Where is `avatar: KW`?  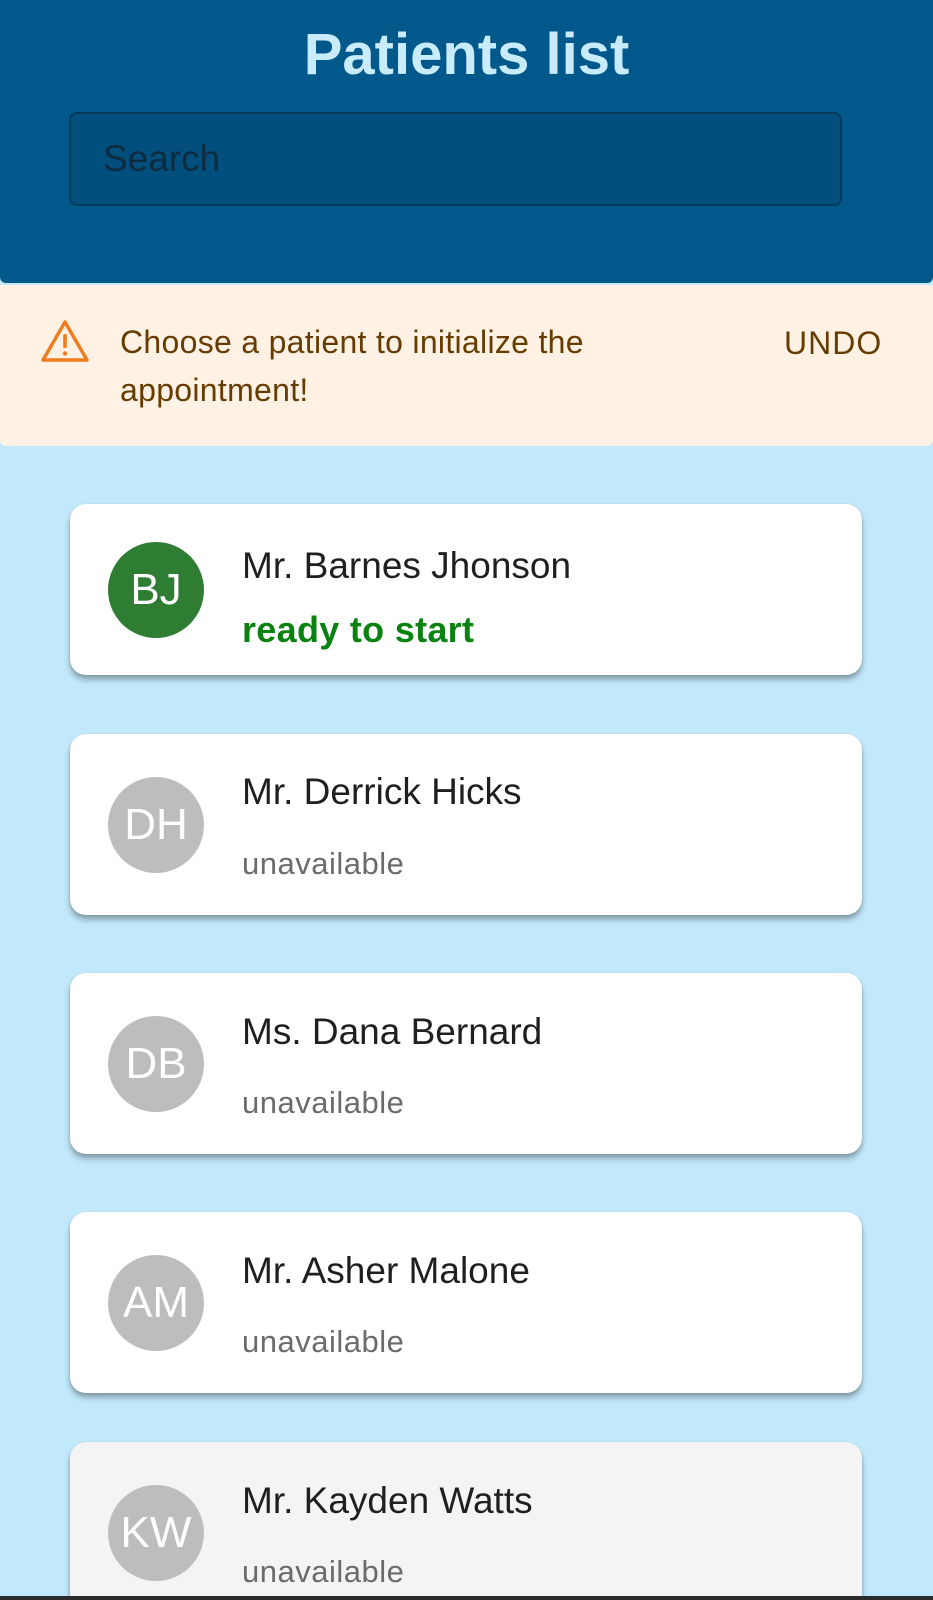 avatar: KW is located at coordinates (156, 1533).